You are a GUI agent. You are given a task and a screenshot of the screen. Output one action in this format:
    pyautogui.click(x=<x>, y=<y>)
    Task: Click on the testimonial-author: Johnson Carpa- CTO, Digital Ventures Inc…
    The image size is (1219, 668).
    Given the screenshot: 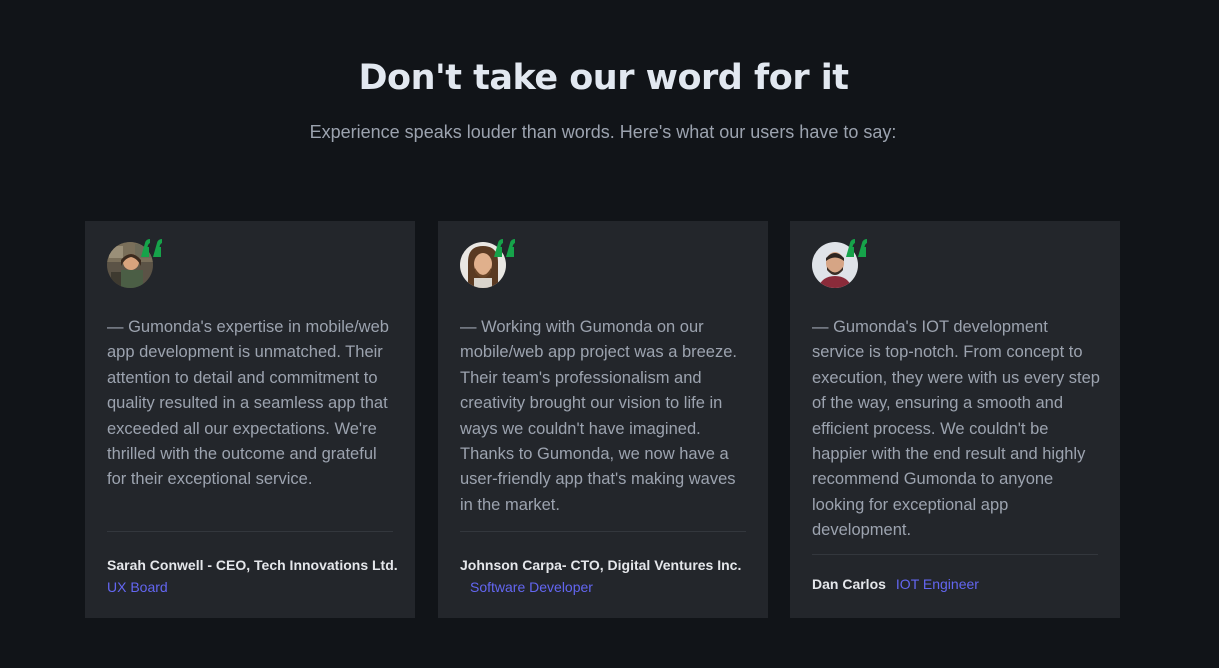 What is the action you would take?
    pyautogui.click(x=610, y=576)
    